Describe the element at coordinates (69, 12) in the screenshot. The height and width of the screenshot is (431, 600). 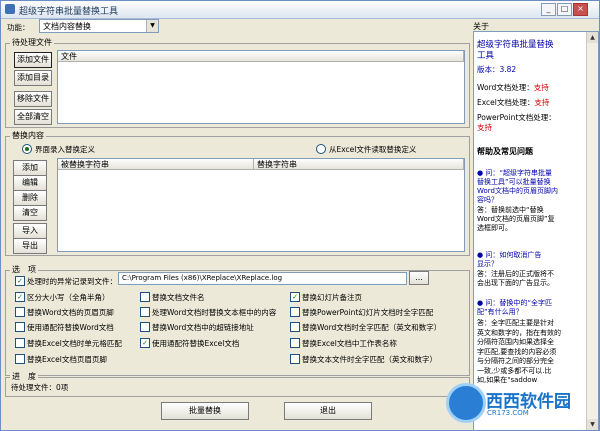
I see `window-title: 超级字符串批量替换工具` at that location.